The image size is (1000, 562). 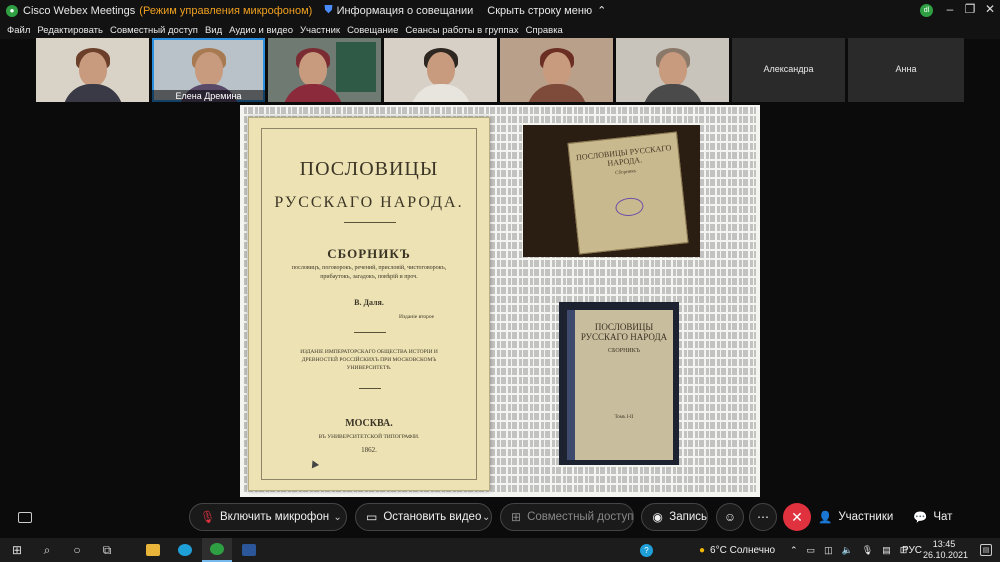 What do you see at coordinates (370, 388) in the screenshot?
I see `divider` at bounding box center [370, 388].